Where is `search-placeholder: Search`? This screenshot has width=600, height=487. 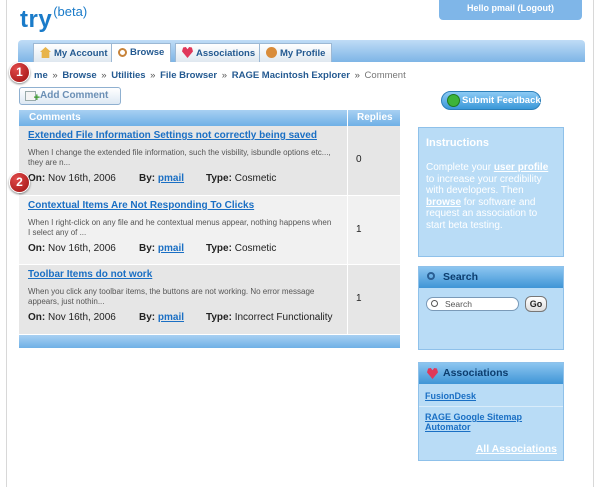
search-placeholder: Search is located at coordinates (458, 304).